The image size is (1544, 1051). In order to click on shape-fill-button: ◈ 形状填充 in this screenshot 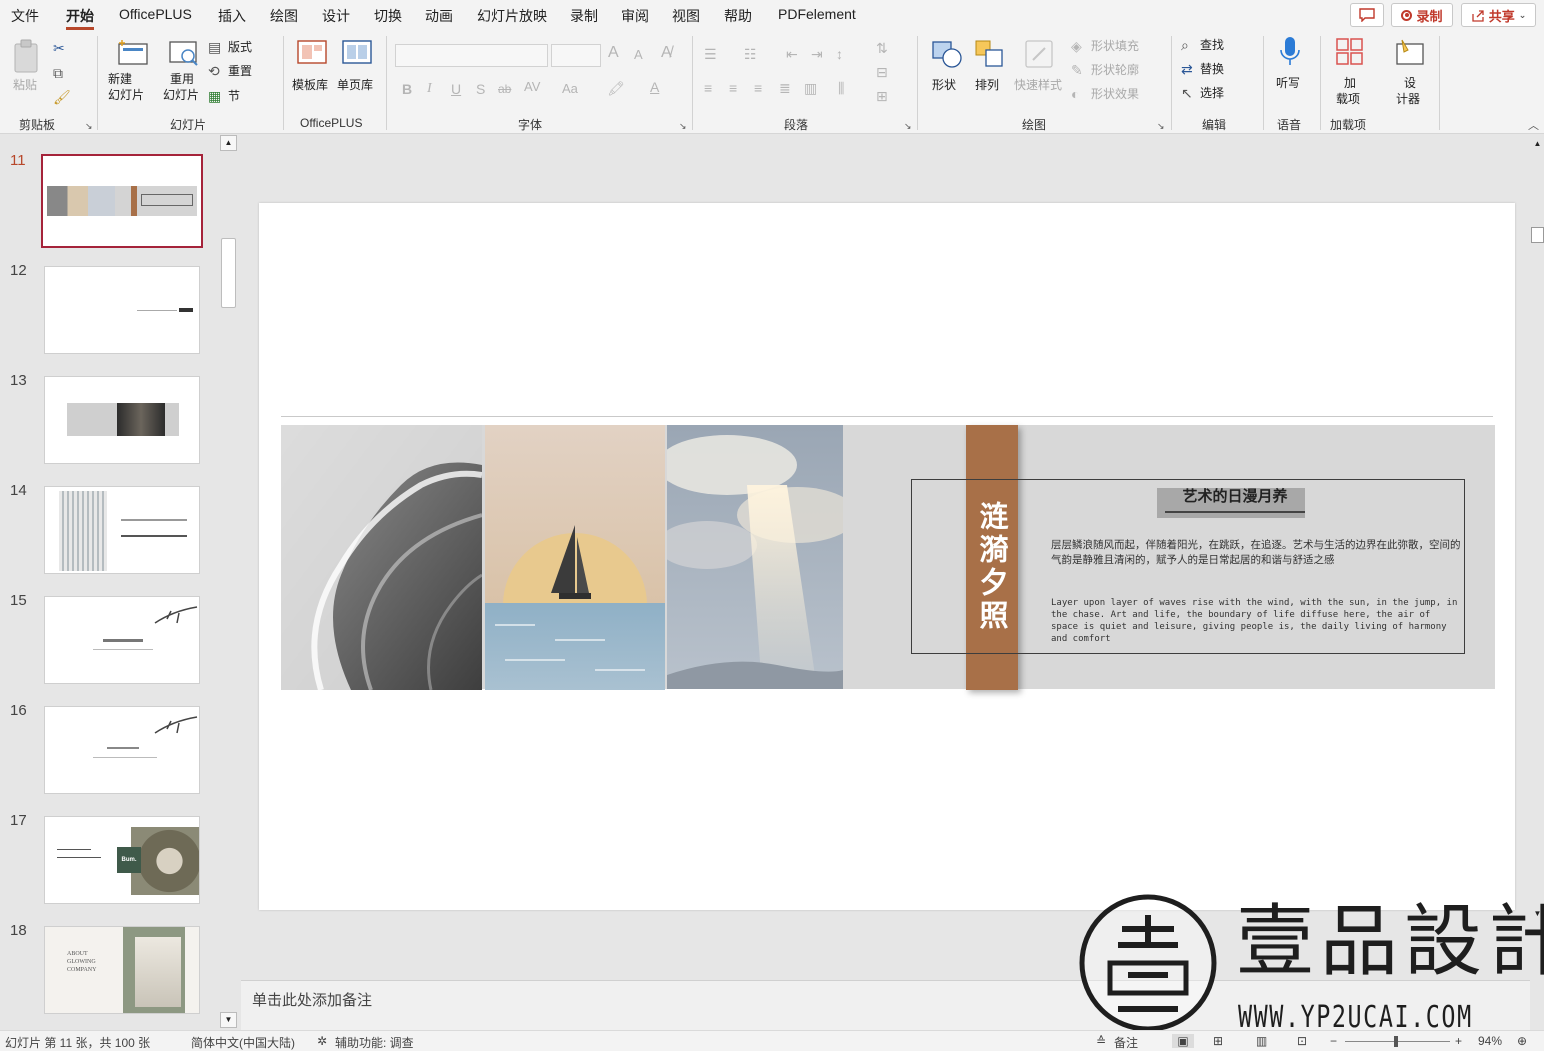, I will do `click(1116, 47)`.